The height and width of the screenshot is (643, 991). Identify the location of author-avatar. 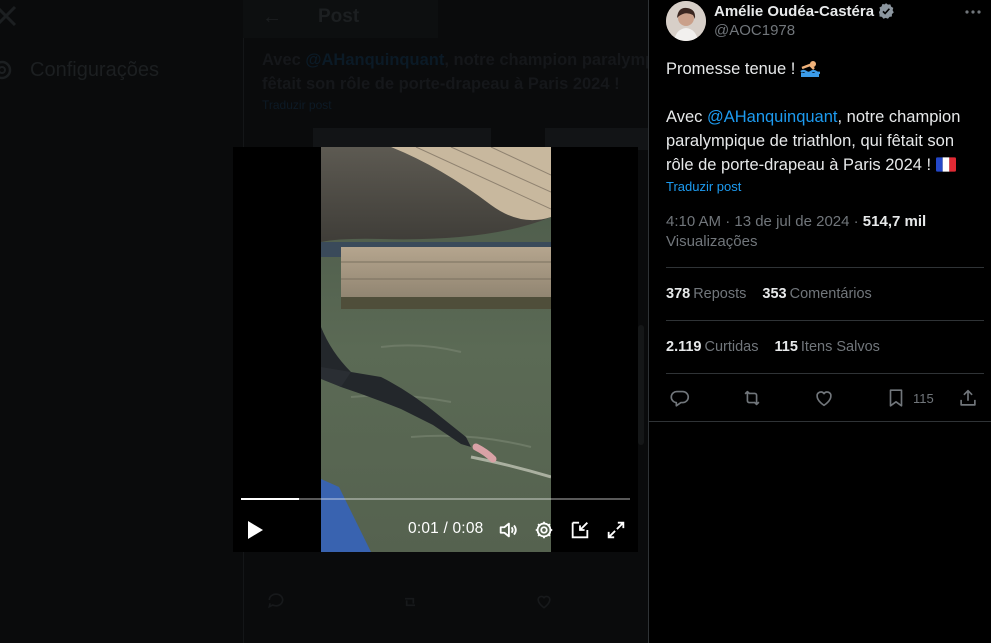
(686, 21).